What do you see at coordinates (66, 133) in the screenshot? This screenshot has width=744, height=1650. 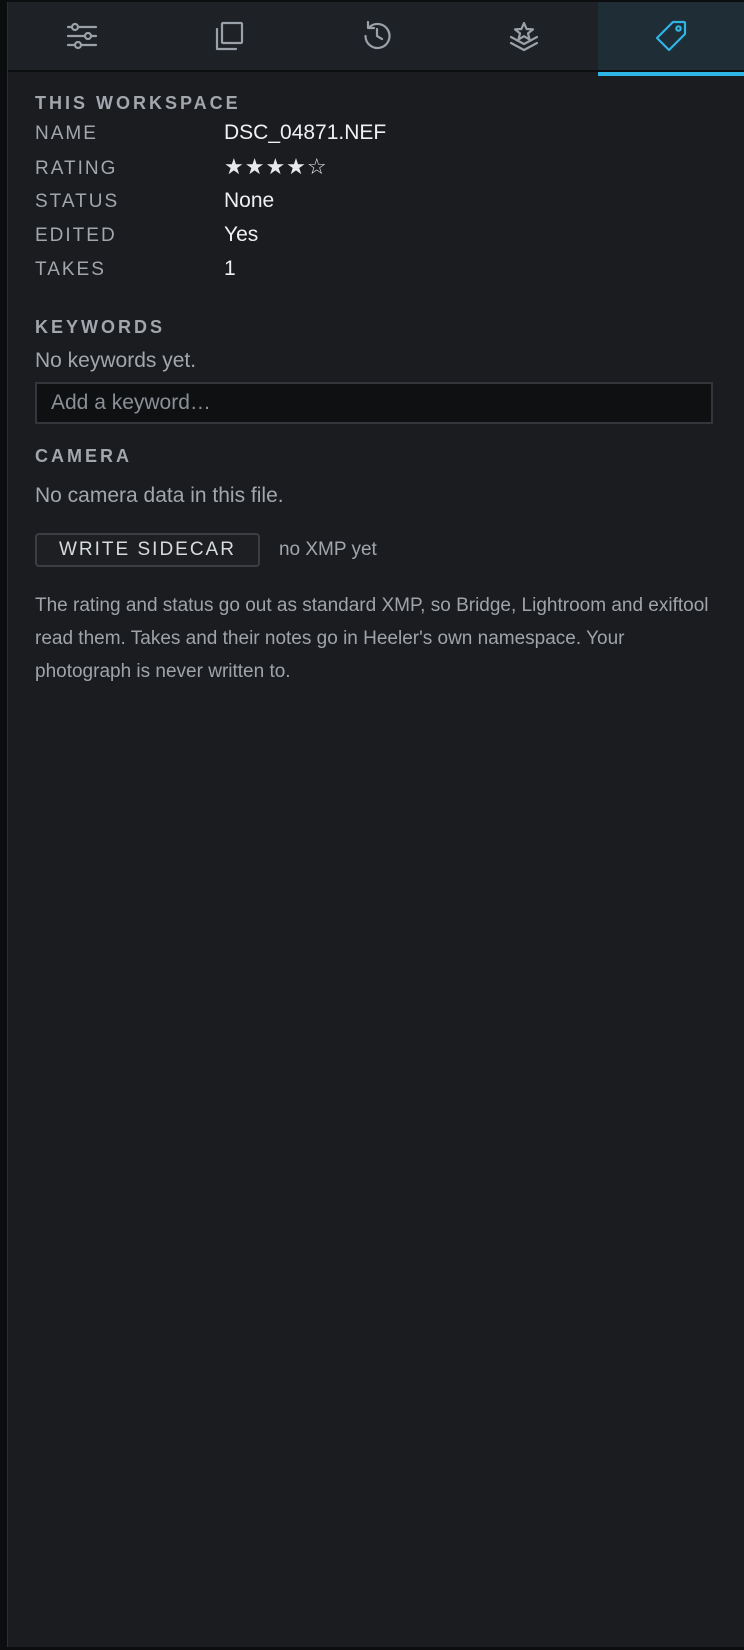 I see `meta-key-name: NAME` at bounding box center [66, 133].